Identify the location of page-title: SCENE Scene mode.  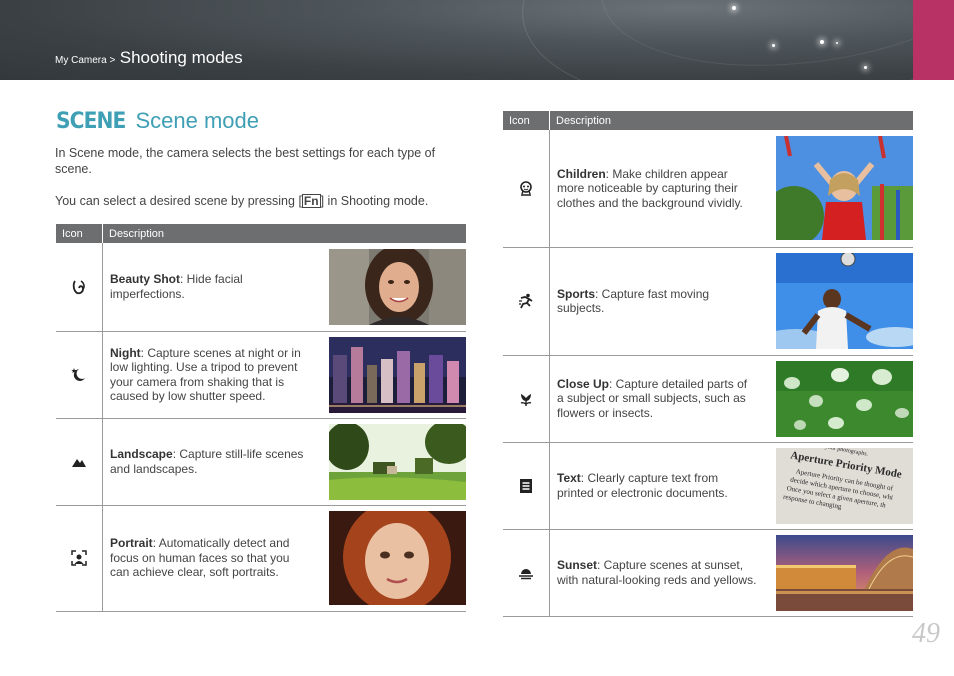
(157, 121).